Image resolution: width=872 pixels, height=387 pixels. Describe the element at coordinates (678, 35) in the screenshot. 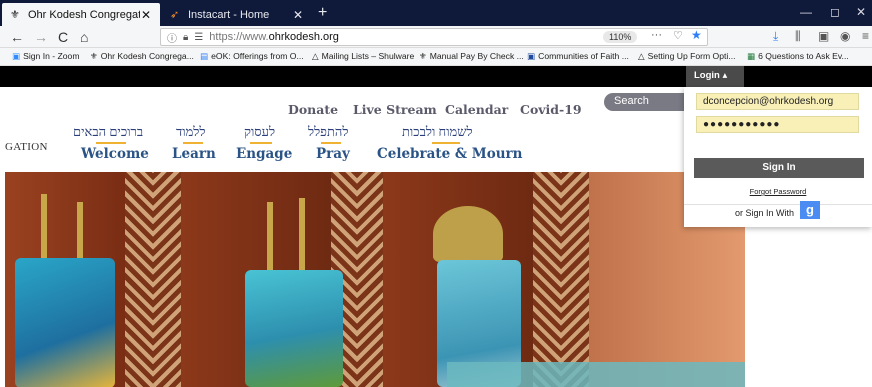

I see `pocket-icon: ♡` at that location.